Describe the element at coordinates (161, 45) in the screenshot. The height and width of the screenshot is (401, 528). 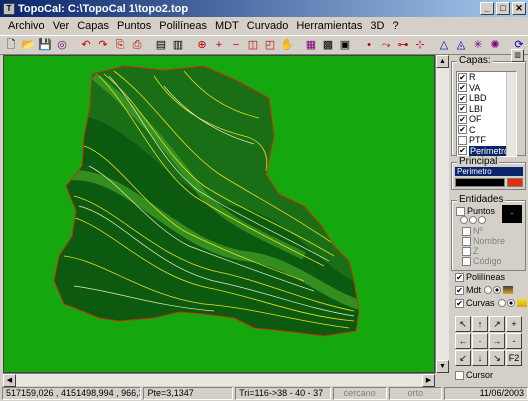
I see `notes-icon: ▤` at that location.